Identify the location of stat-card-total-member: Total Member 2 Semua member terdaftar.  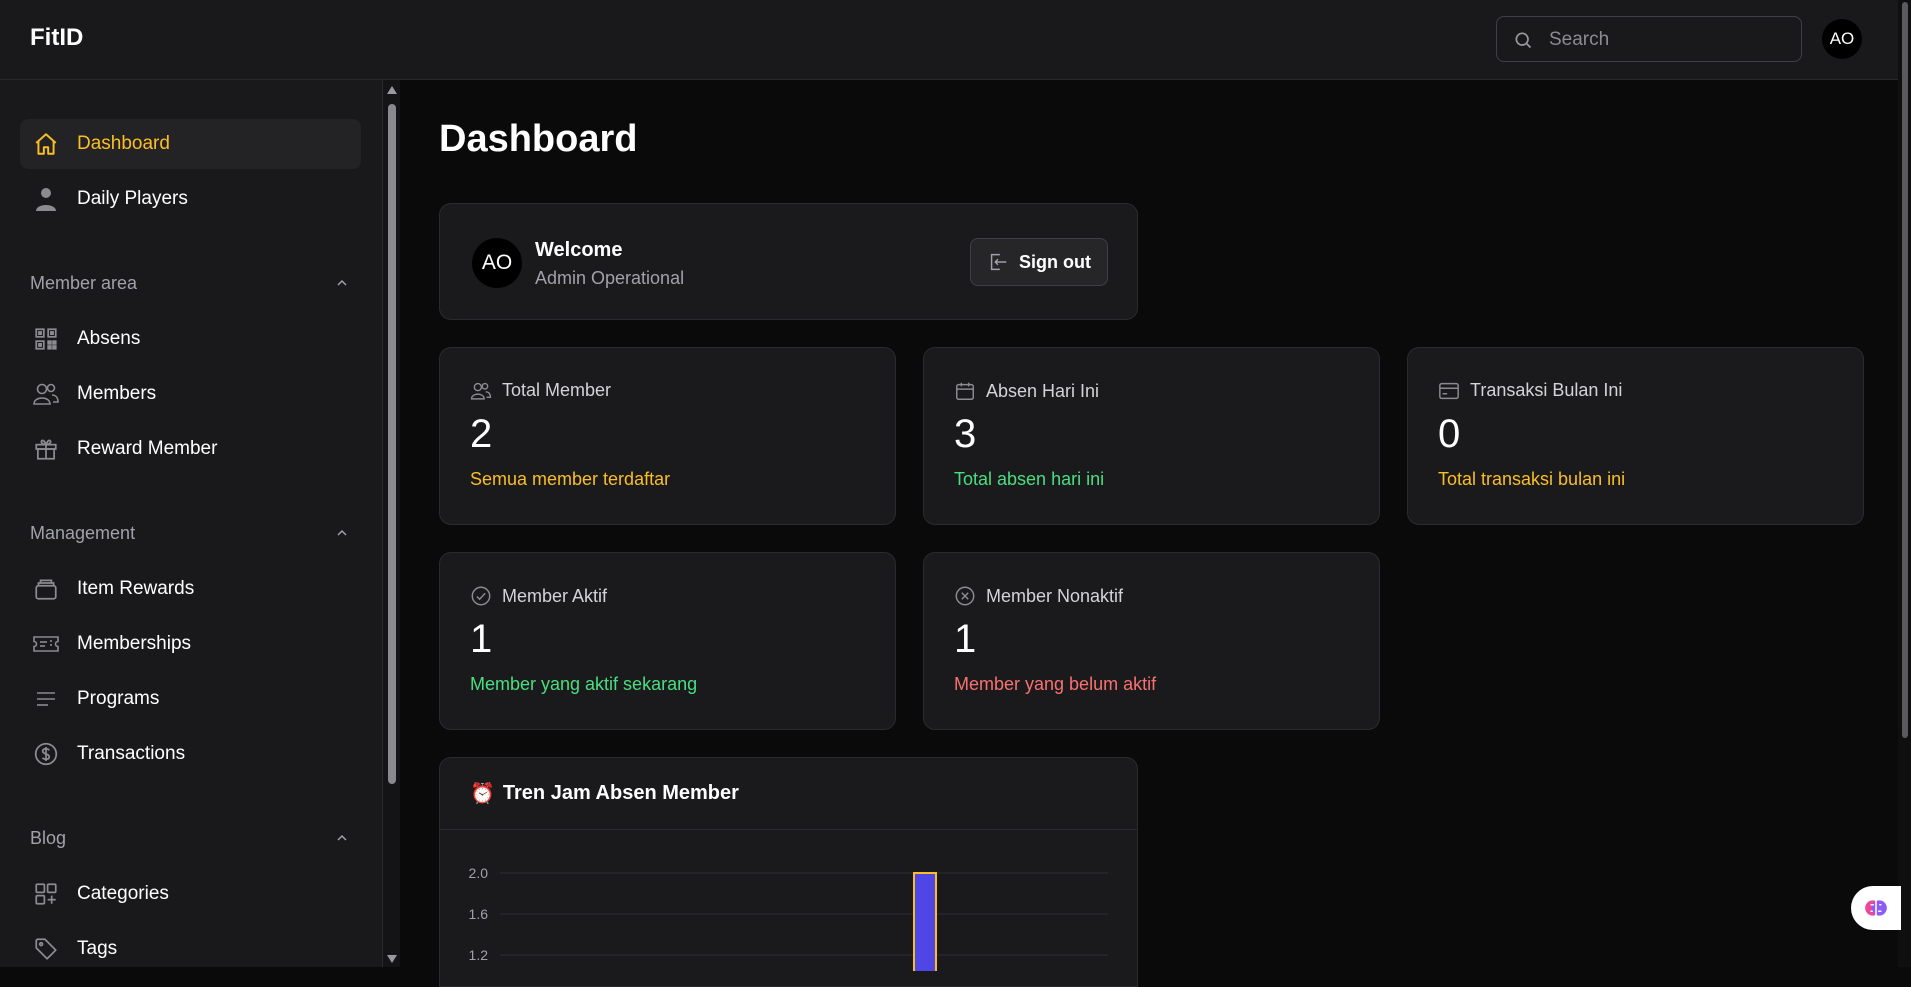
(667, 436).